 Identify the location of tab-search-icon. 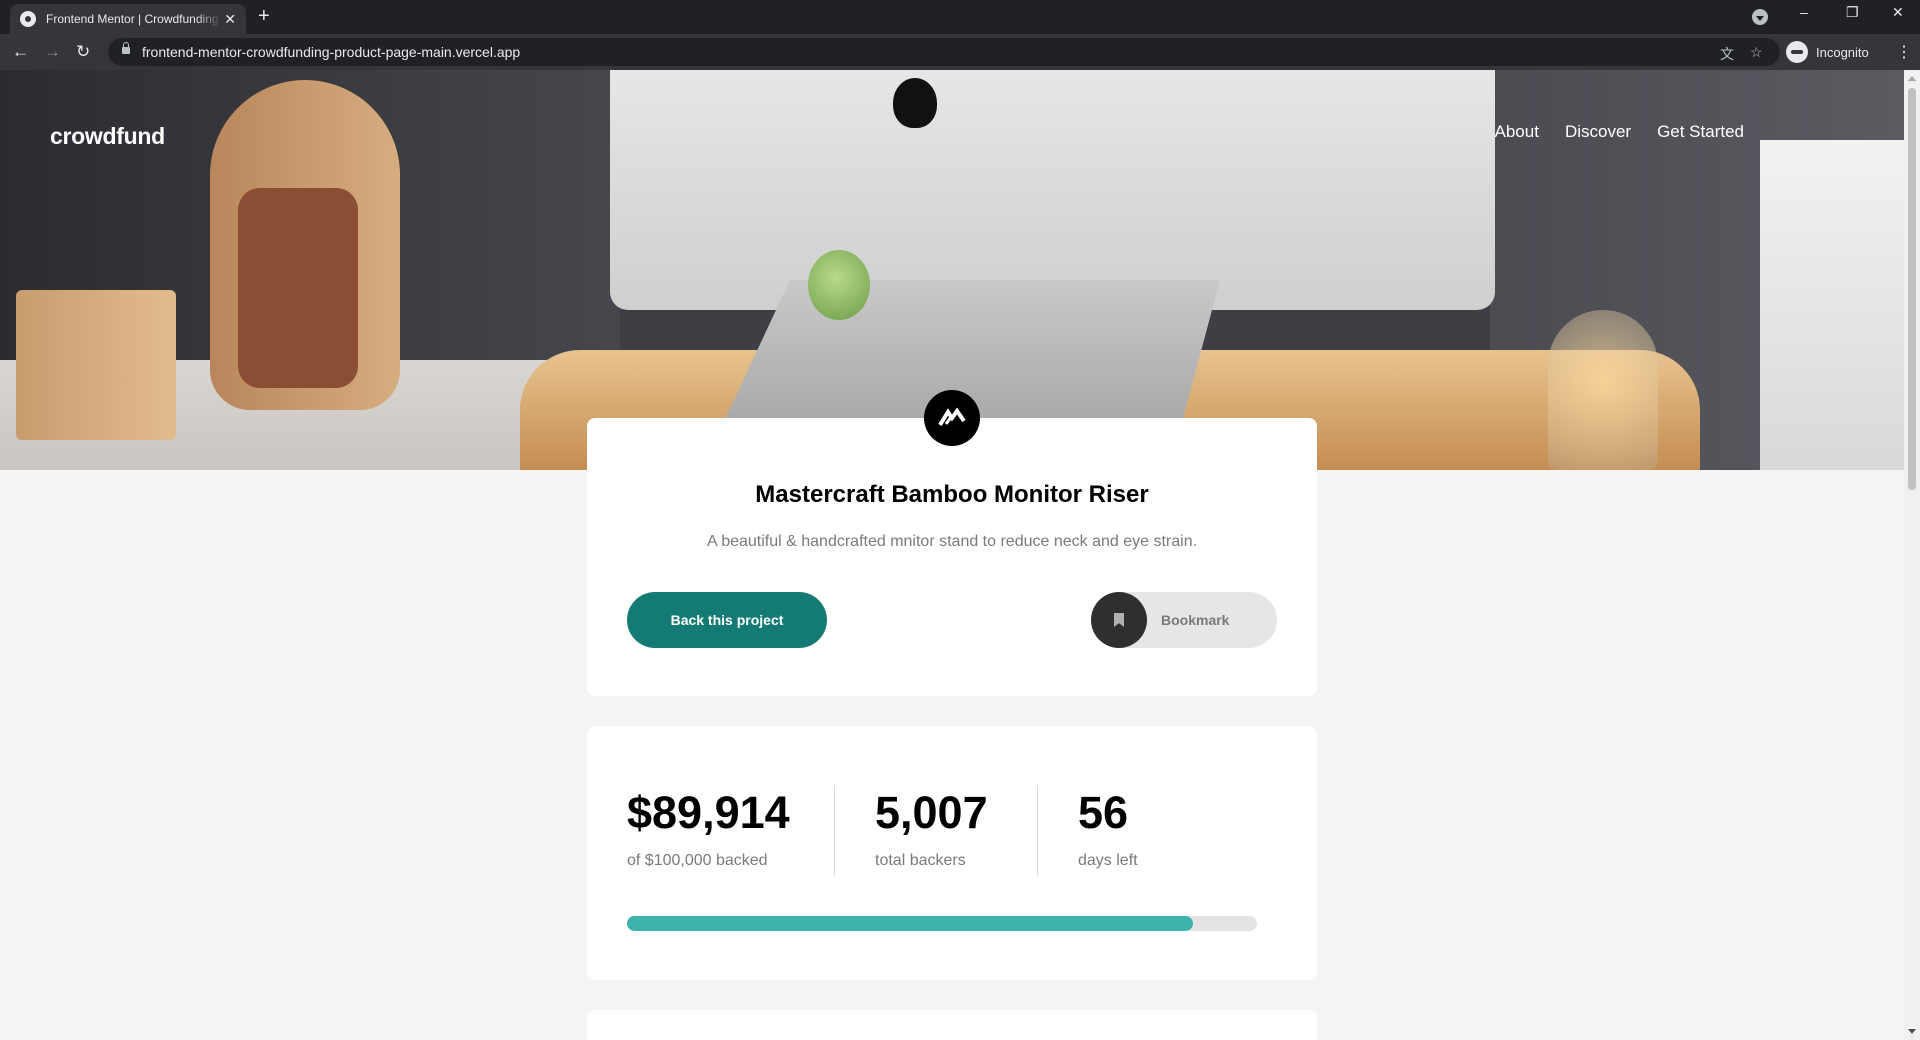
(1760, 17).